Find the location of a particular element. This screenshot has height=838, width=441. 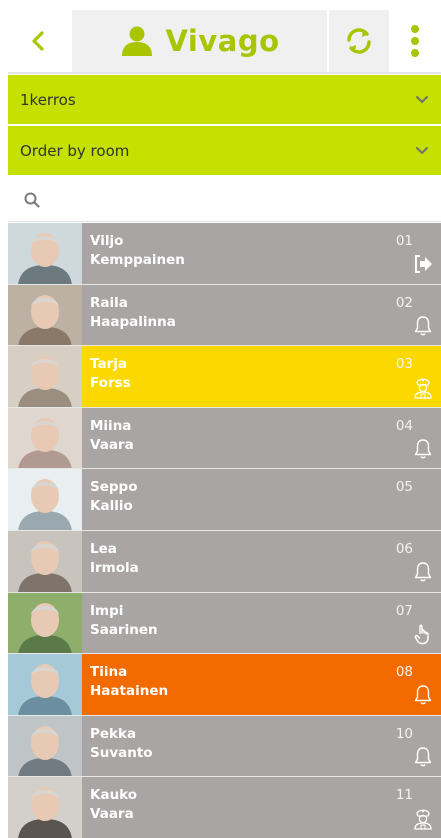

resident-row: Seppo Kallio 05 is located at coordinates (224, 500).